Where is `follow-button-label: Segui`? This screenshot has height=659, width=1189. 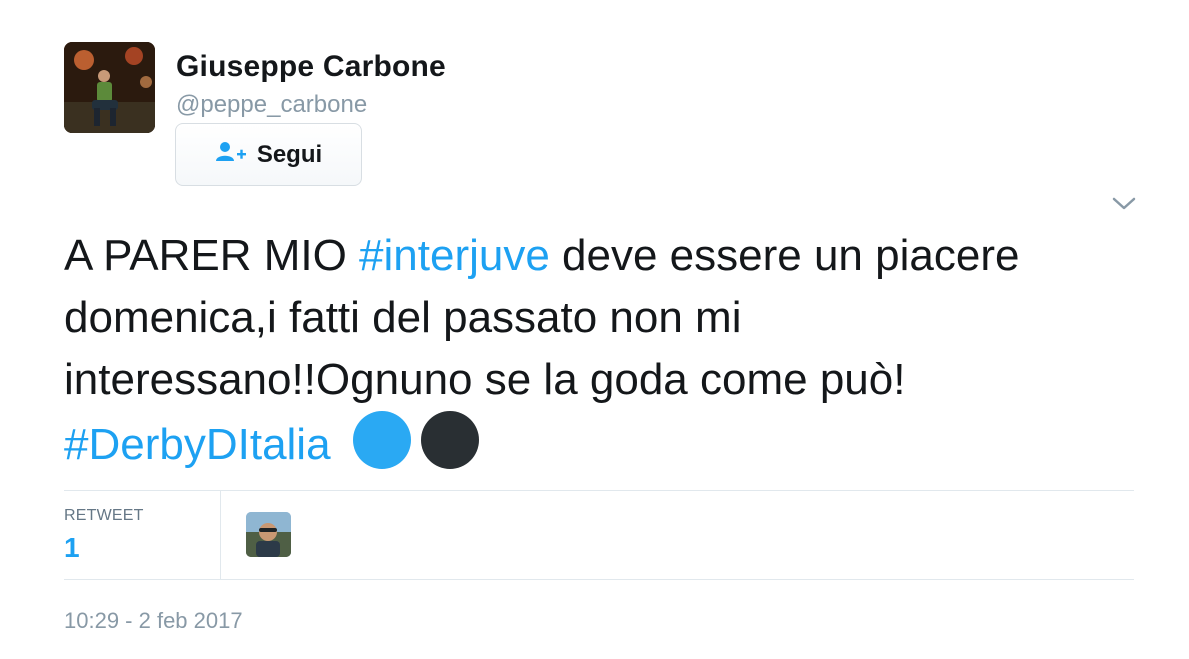
follow-button-label: Segui is located at coordinates (289, 154).